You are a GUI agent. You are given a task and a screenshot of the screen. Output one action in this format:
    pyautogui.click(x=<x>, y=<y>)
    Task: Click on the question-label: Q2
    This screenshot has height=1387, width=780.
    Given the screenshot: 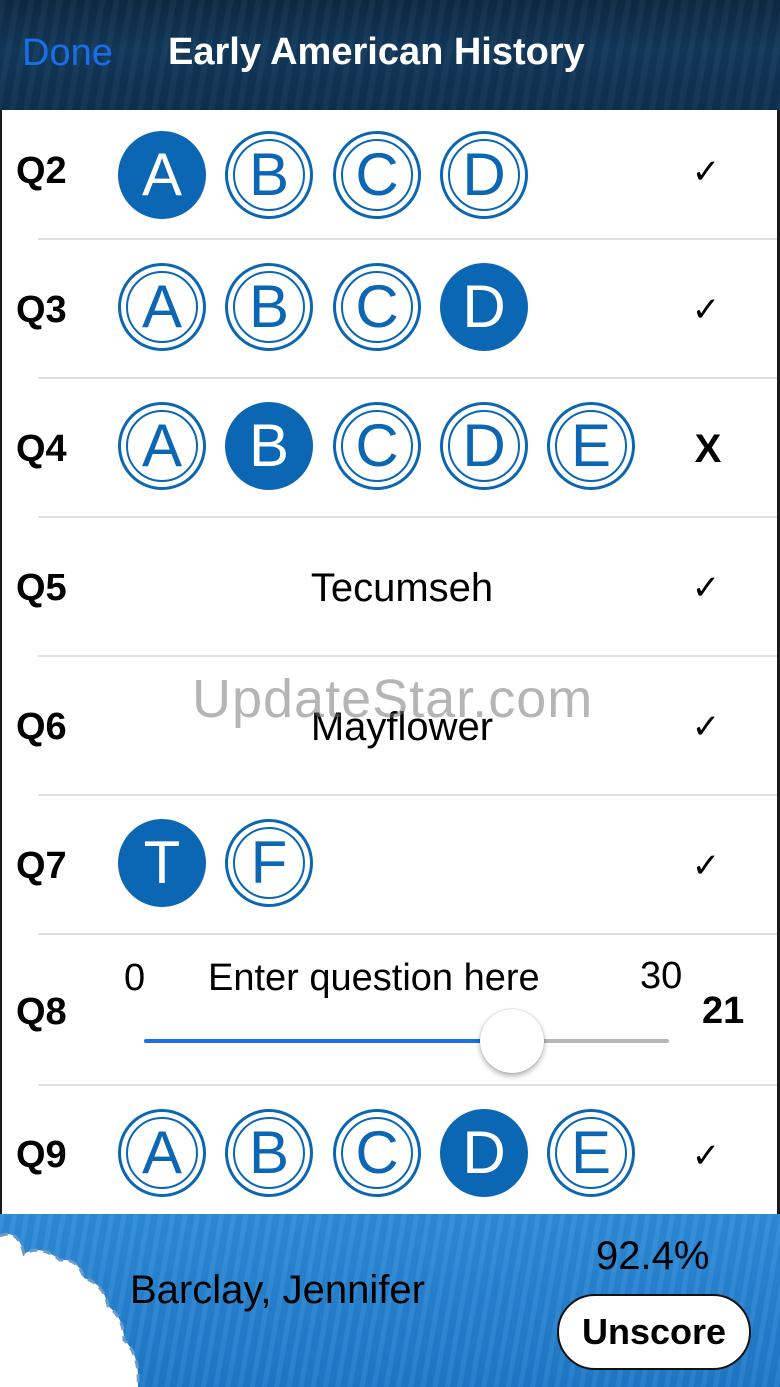 What is the action you would take?
    pyautogui.click(x=41, y=171)
    